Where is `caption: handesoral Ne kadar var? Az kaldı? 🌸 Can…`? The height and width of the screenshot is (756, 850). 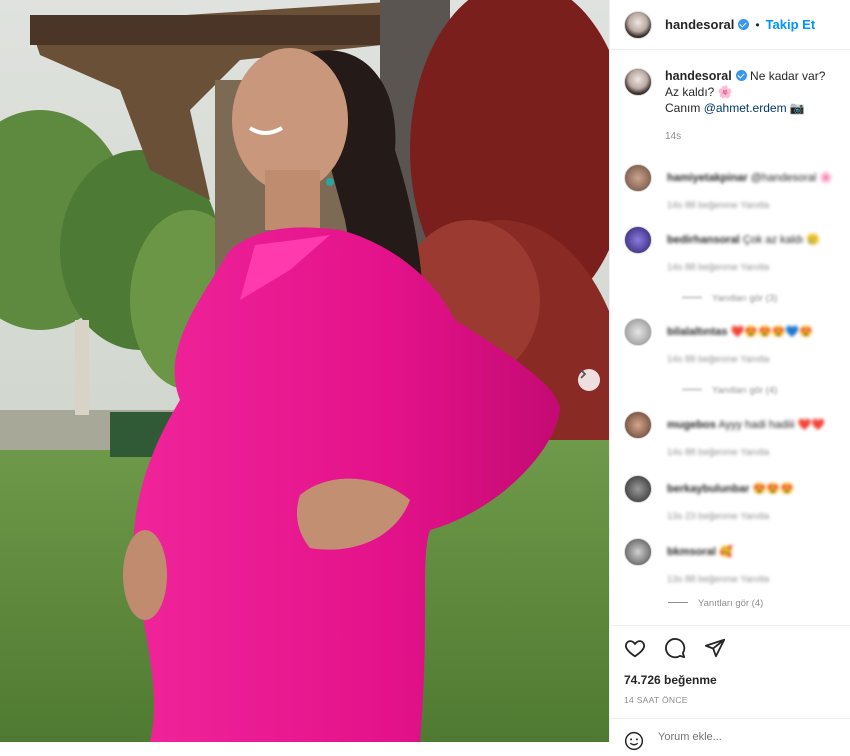 caption: handesoral Ne kadar var? Az kaldı? 🌸 Can… is located at coordinates (730, 97).